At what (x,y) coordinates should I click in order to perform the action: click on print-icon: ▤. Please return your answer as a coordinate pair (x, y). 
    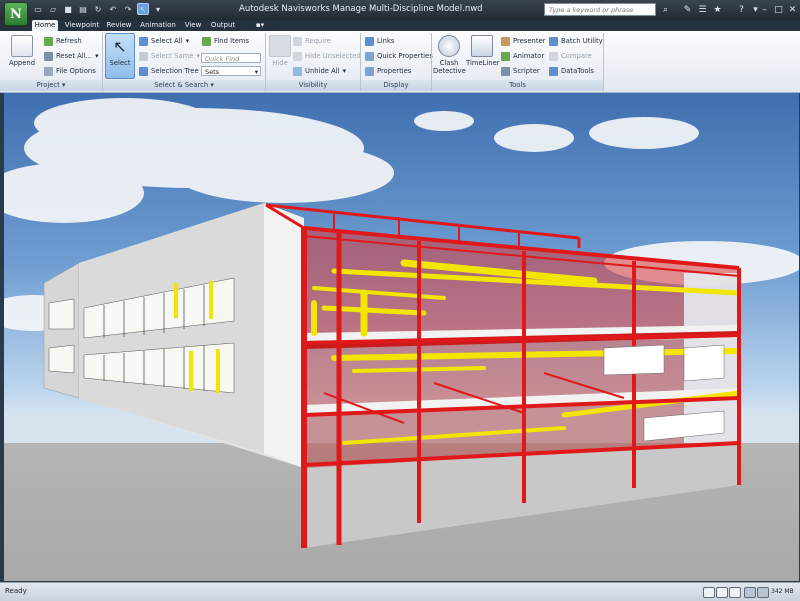
    Looking at the image, I should click on (83, 9).